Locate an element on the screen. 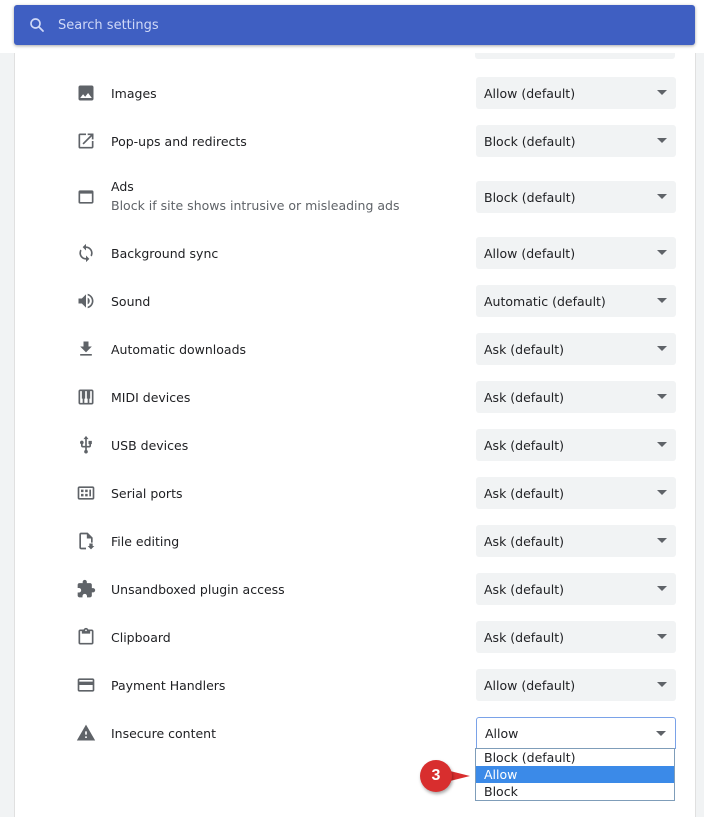 The width and height of the screenshot is (704, 817). setting-row-background-sync: Background sync Allow (default) is located at coordinates (355, 253).